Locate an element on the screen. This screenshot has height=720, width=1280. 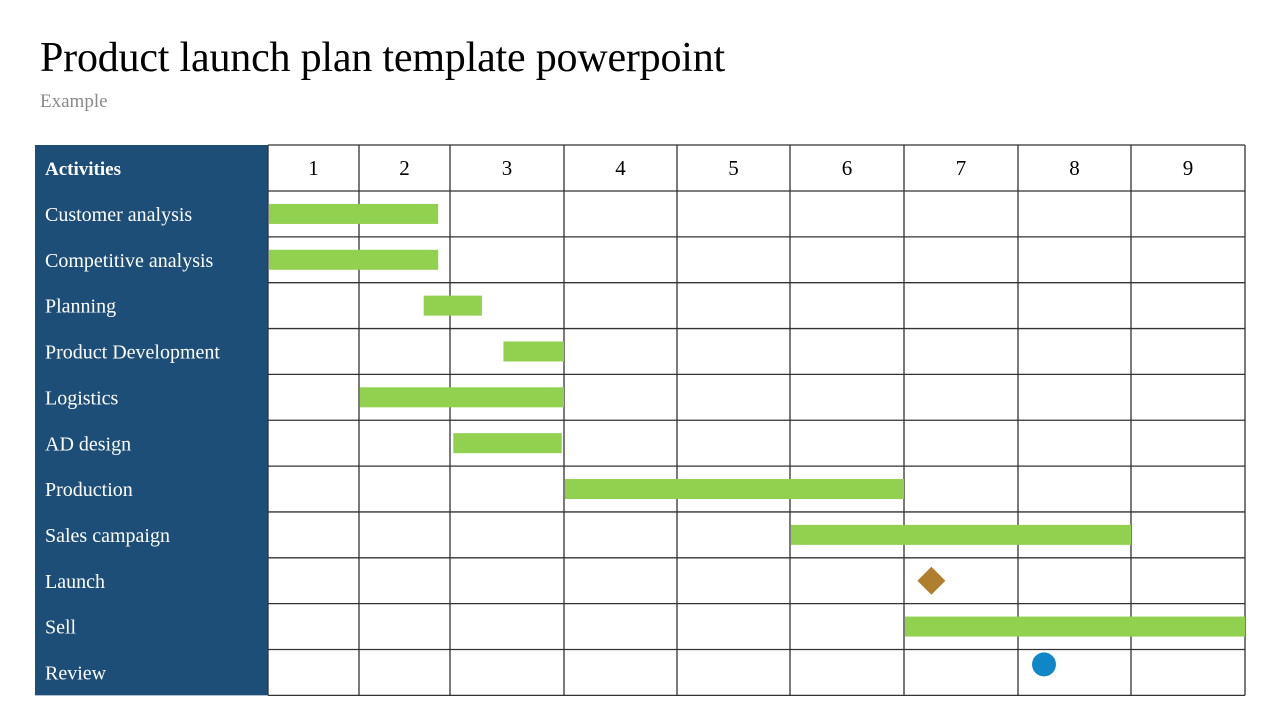
period-label-4: 4 is located at coordinates (620, 168).